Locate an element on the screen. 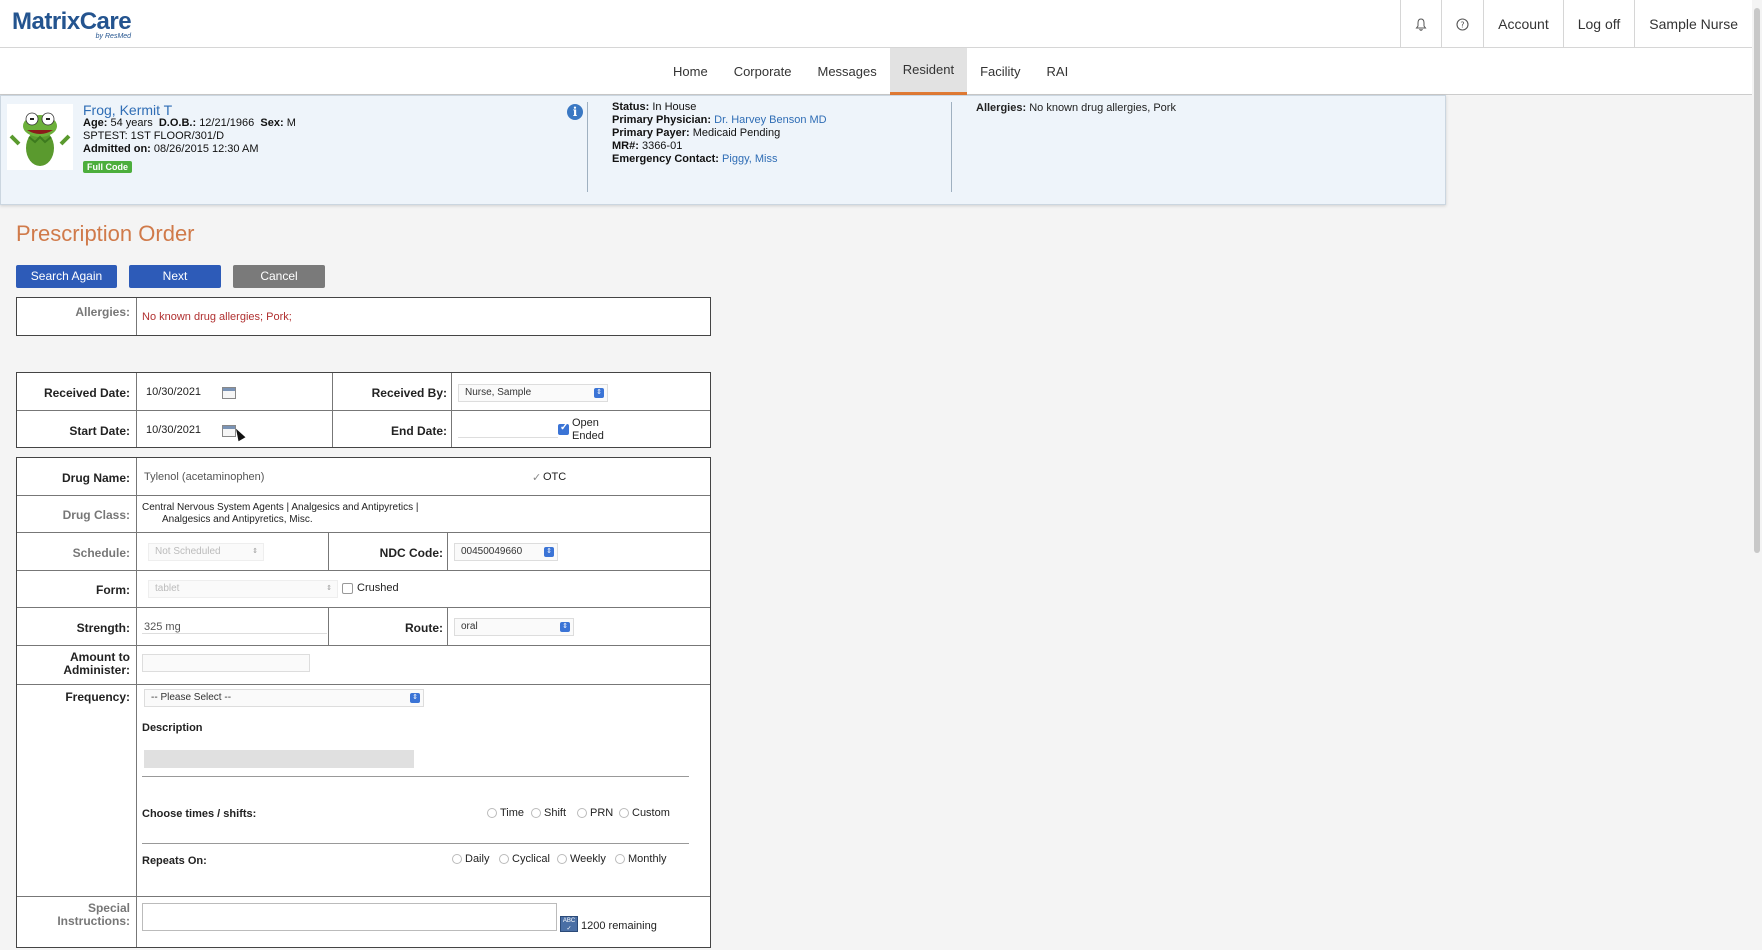  description-label: Description is located at coordinates (172, 728).